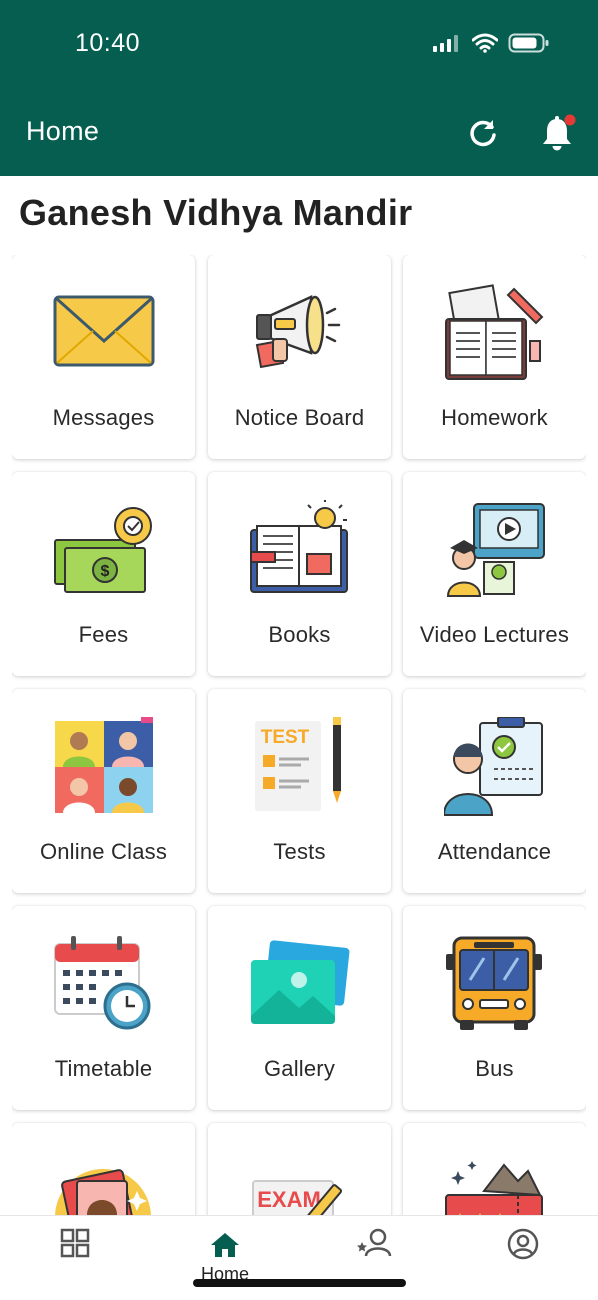 Image resolution: width=598 pixels, height=1300 pixels. I want to click on notification-bell-icon, so click(558, 133).